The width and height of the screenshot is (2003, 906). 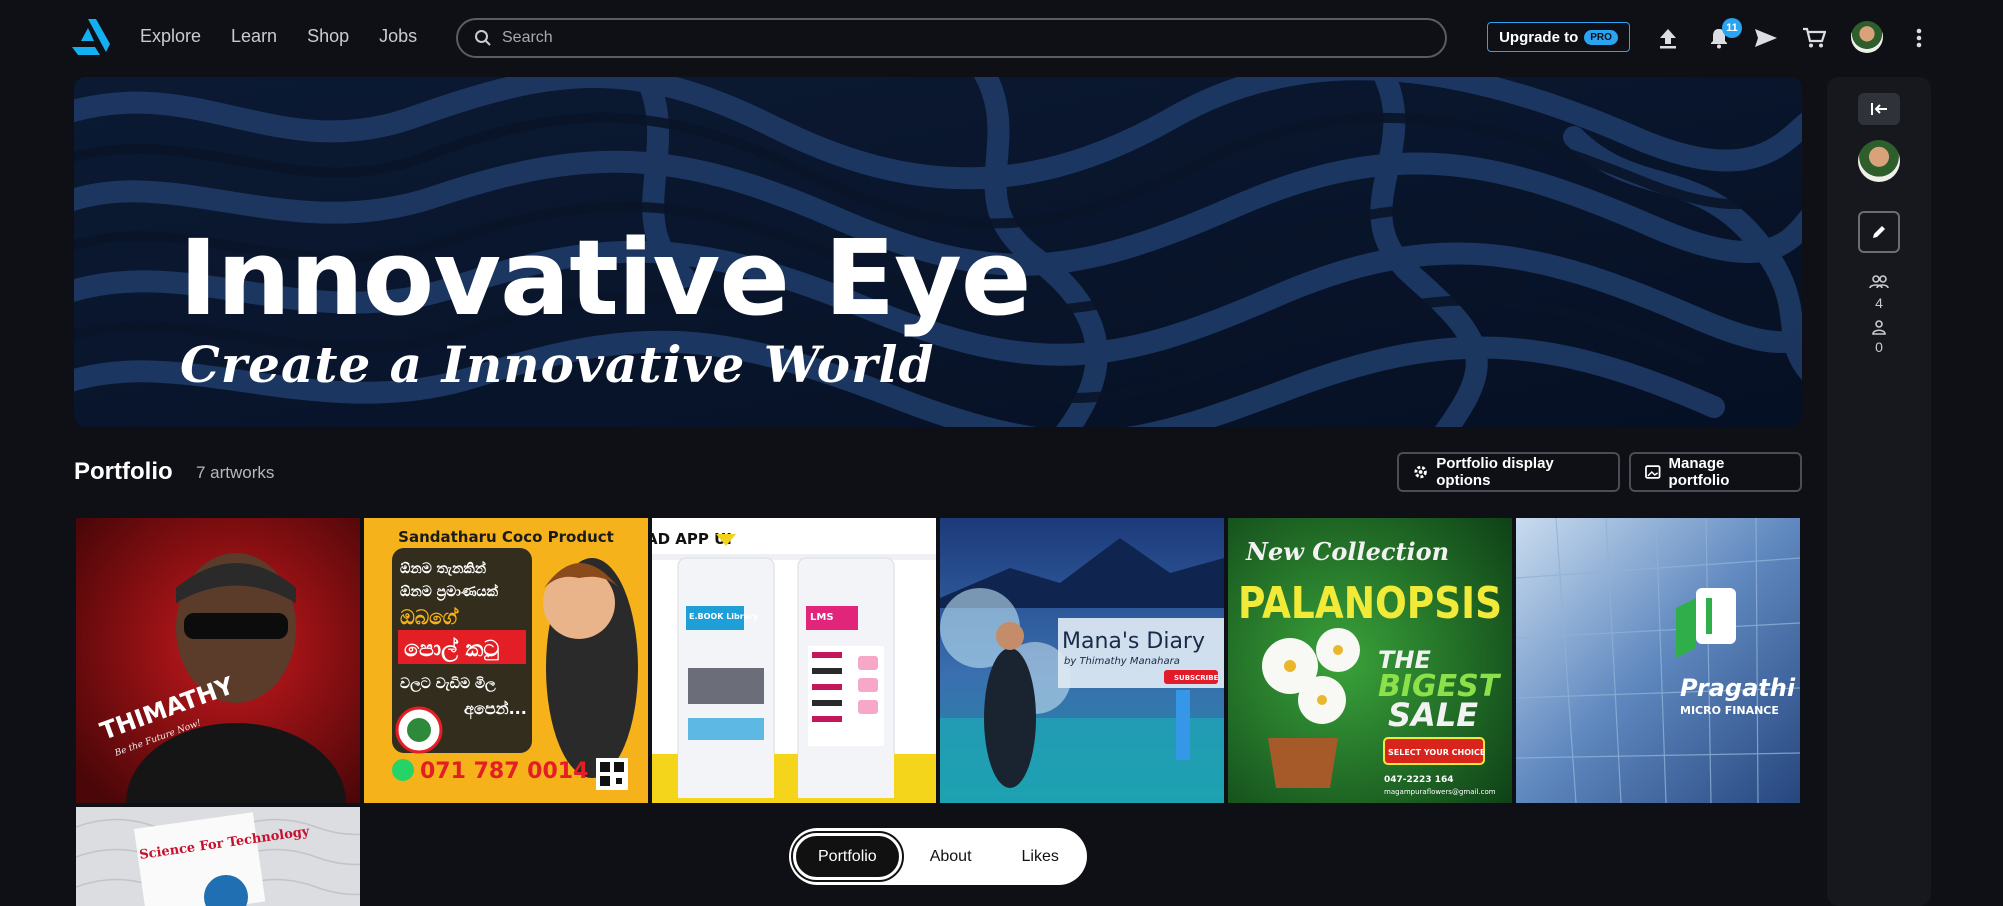 I want to click on artwork-card: THIMATHY Be the Future Now!, so click(x=218, y=660).